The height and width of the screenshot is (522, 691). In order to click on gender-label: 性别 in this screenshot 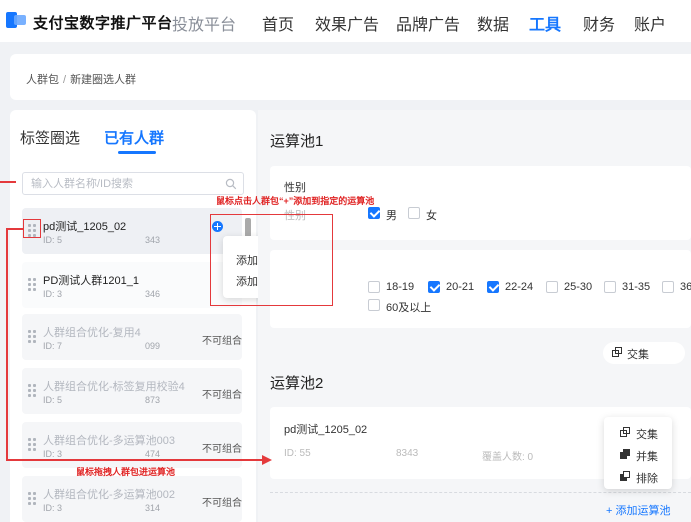, I will do `click(295, 188)`.